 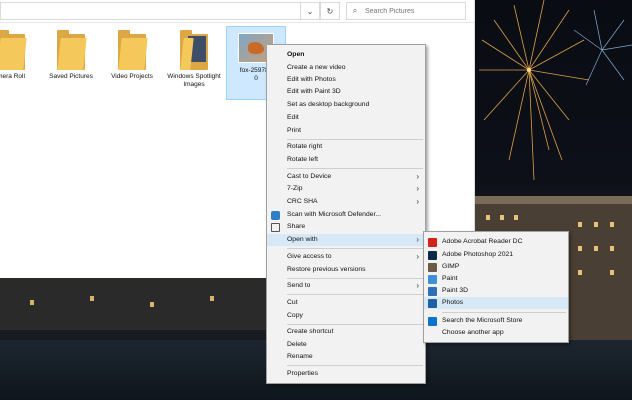 I want to click on menu-item-rotate-left: Rotate left, so click(x=346, y=160).